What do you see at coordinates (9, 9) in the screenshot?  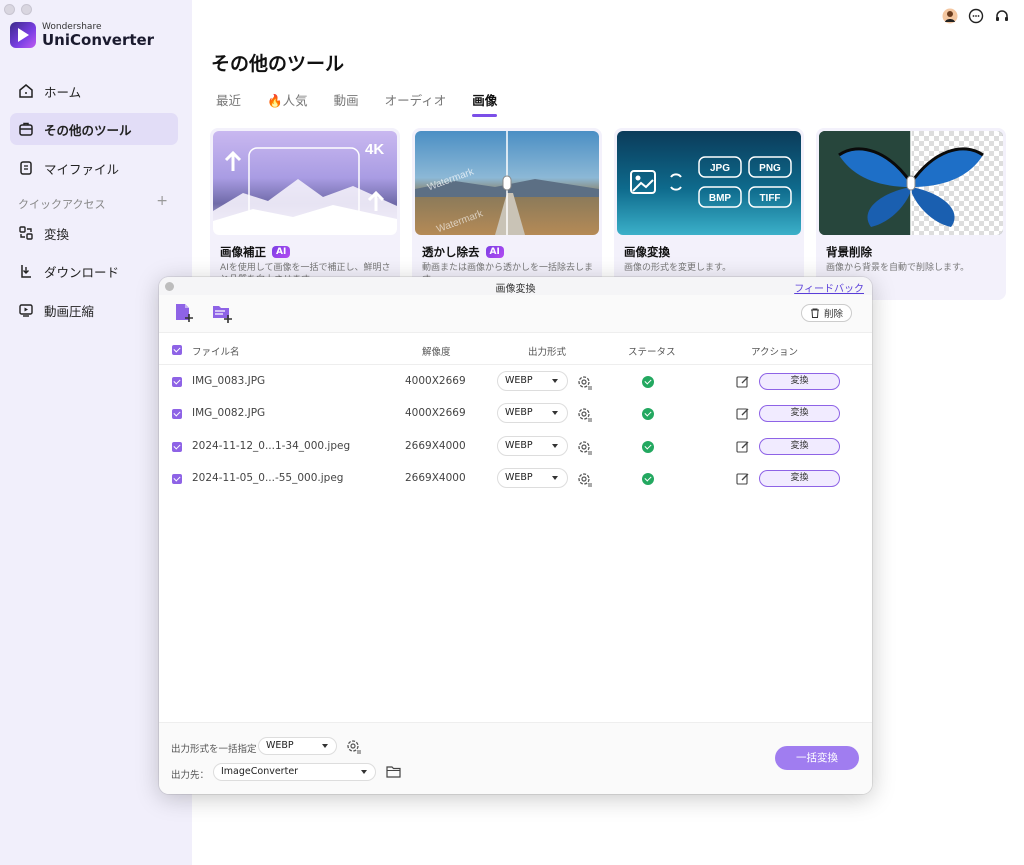 I see `close-window-button` at bounding box center [9, 9].